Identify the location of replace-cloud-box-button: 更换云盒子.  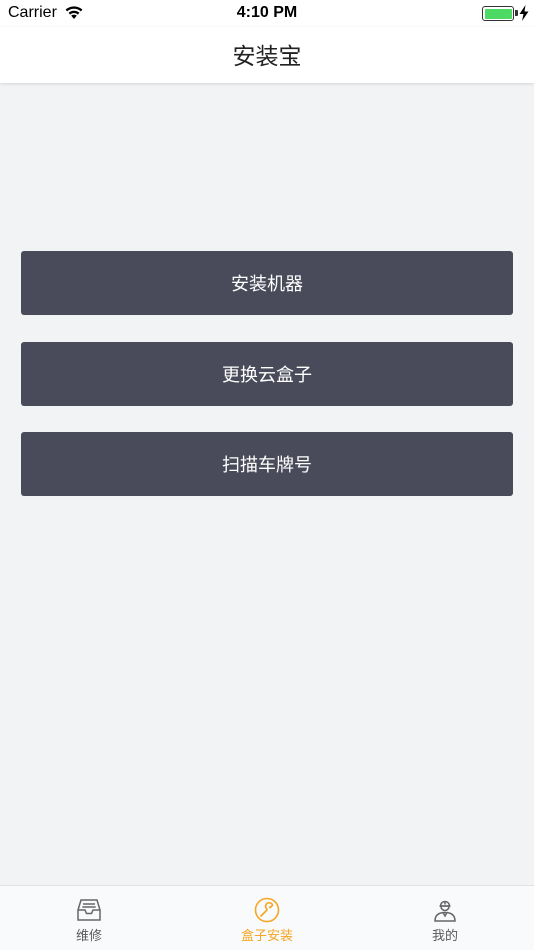
(267, 374).